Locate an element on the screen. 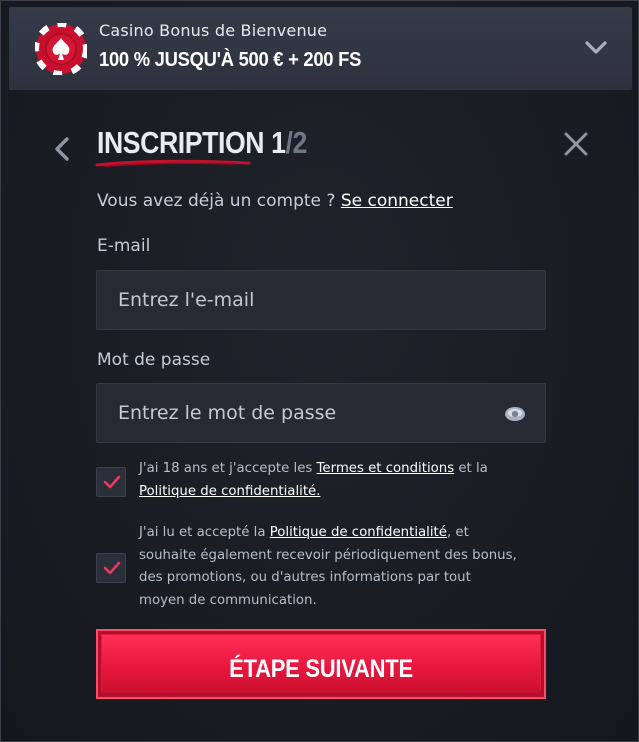  login-link: Se connecter is located at coordinates (397, 201).